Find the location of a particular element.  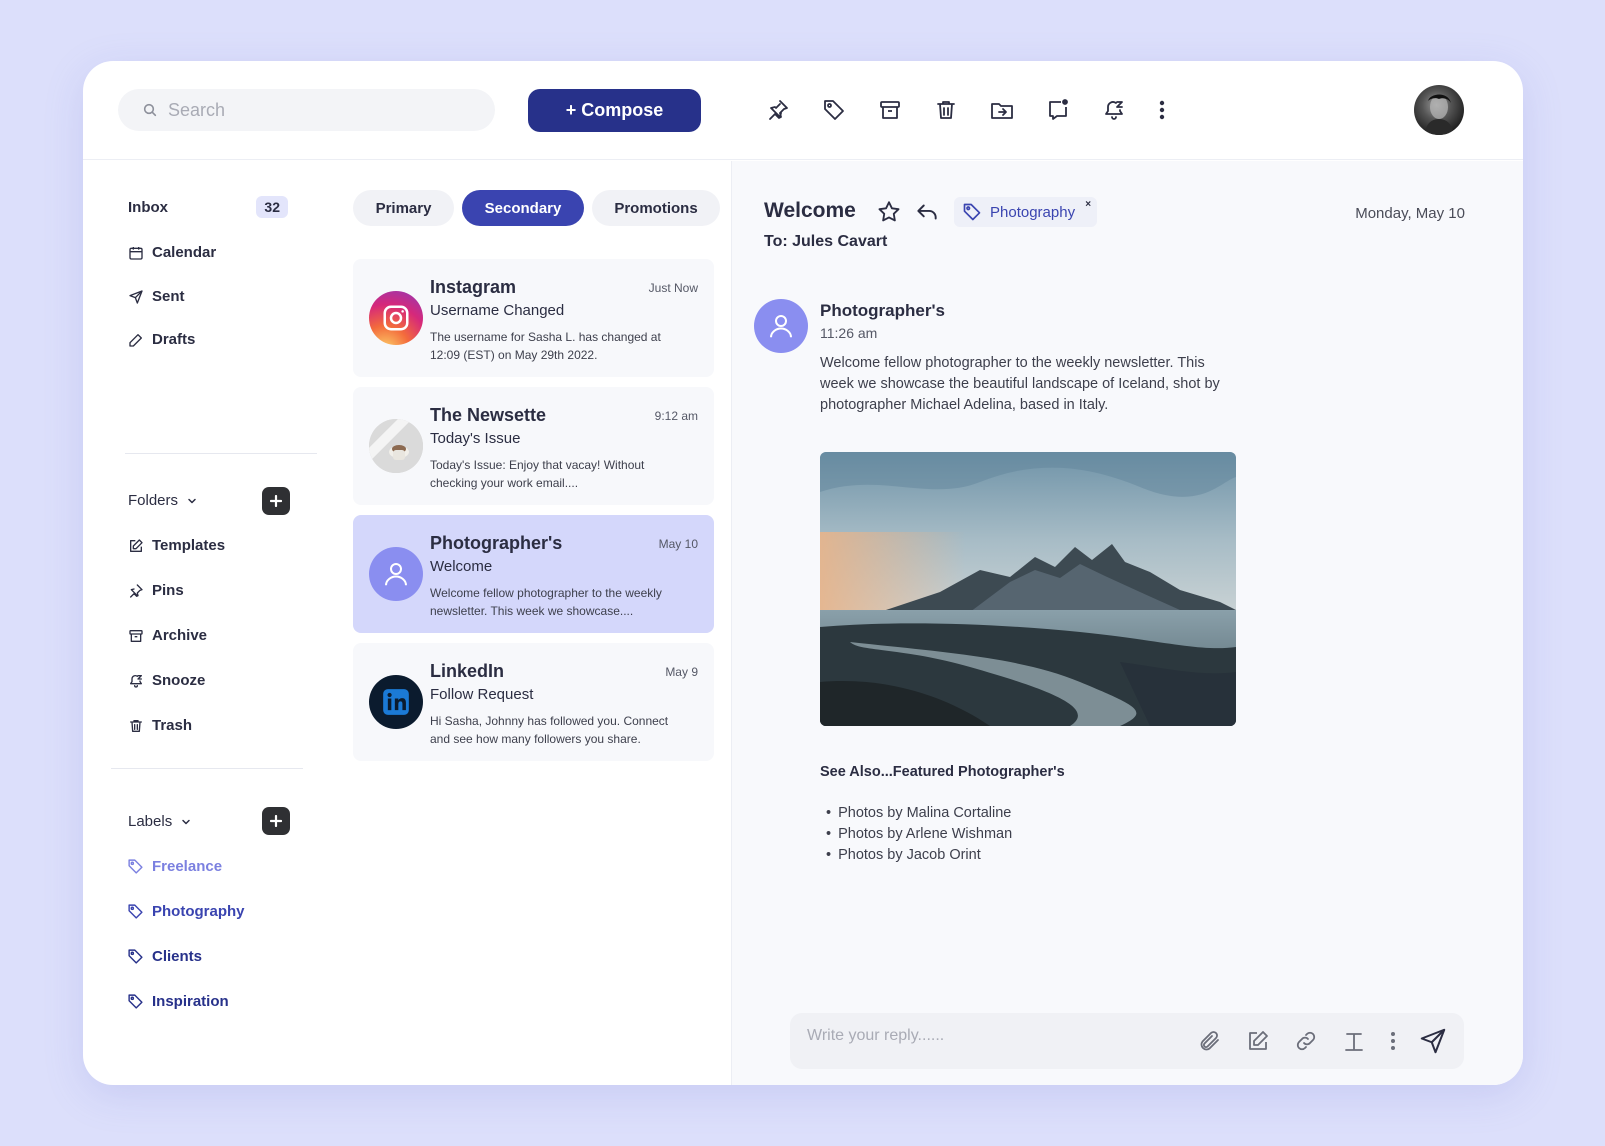

reply-toolbar is located at coordinates (1297, 1041).